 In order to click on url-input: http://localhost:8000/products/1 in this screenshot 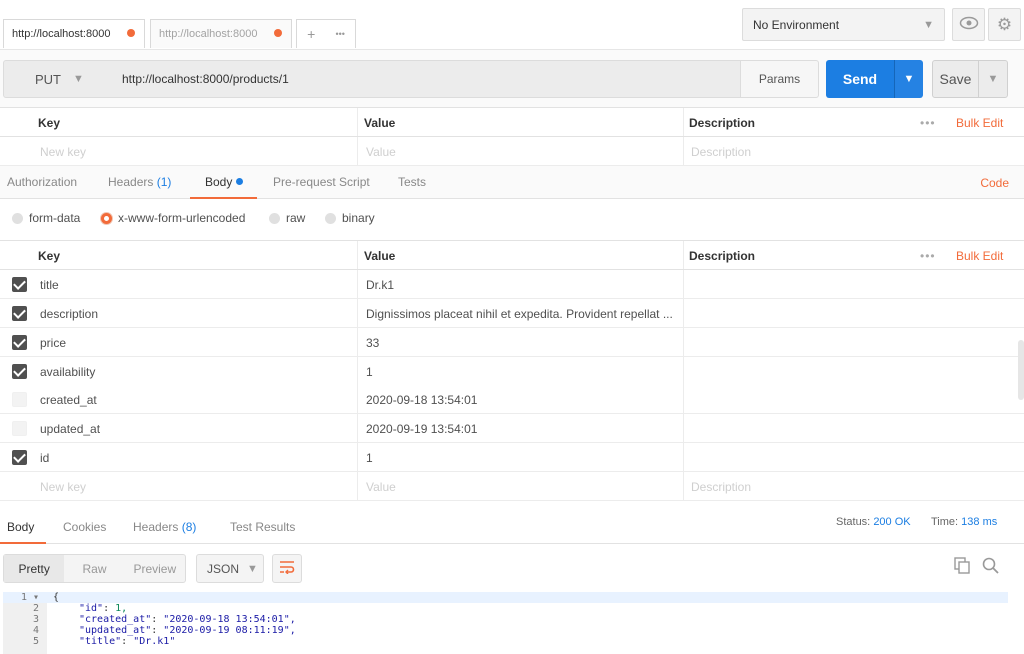, I will do `click(424, 79)`.